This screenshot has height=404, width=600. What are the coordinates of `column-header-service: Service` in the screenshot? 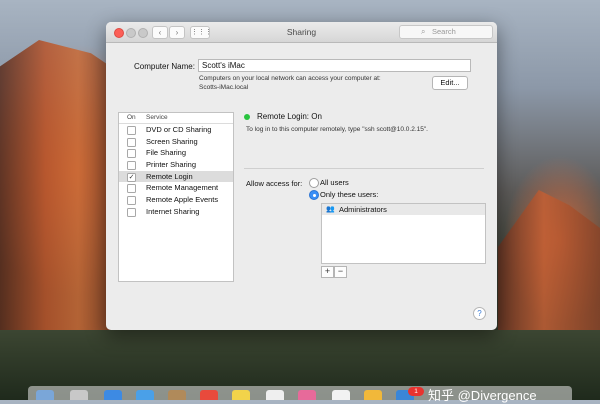 It's located at (157, 117).